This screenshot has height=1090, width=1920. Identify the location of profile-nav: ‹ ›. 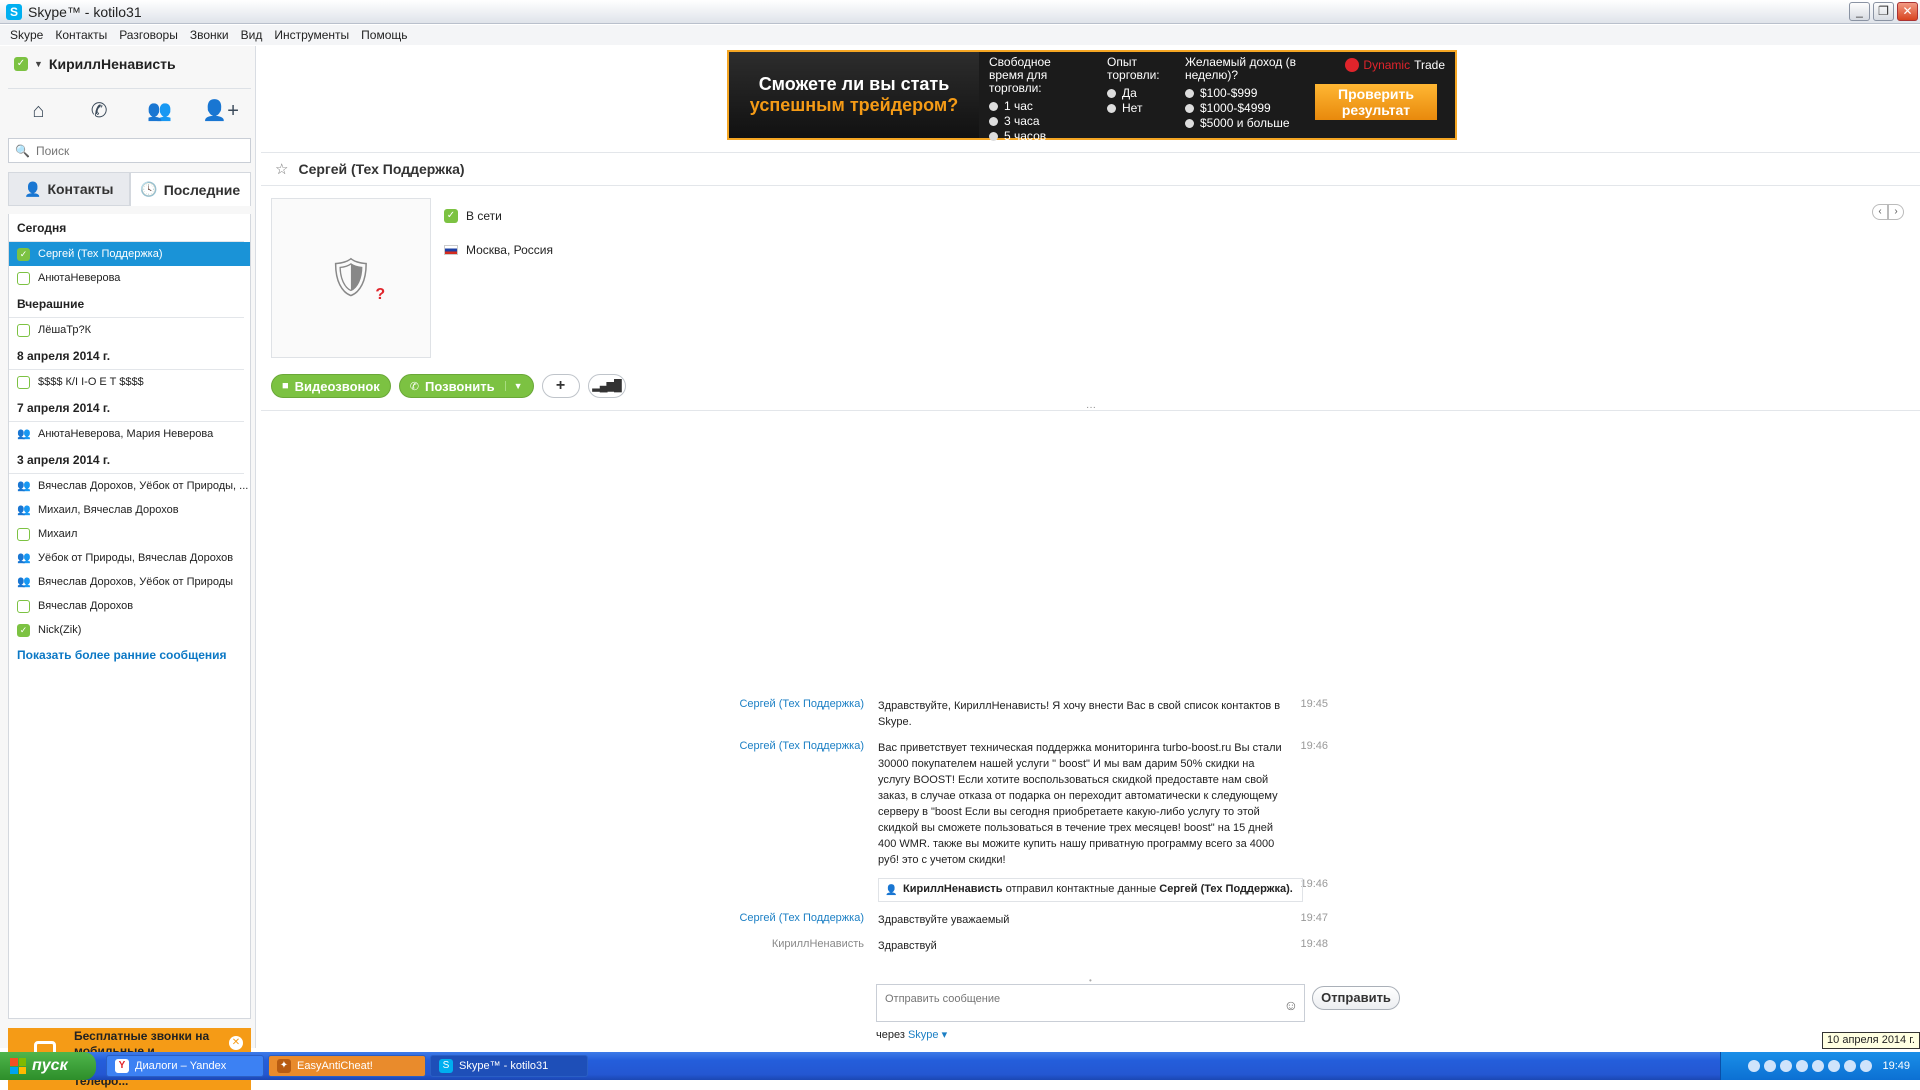
(1888, 212).